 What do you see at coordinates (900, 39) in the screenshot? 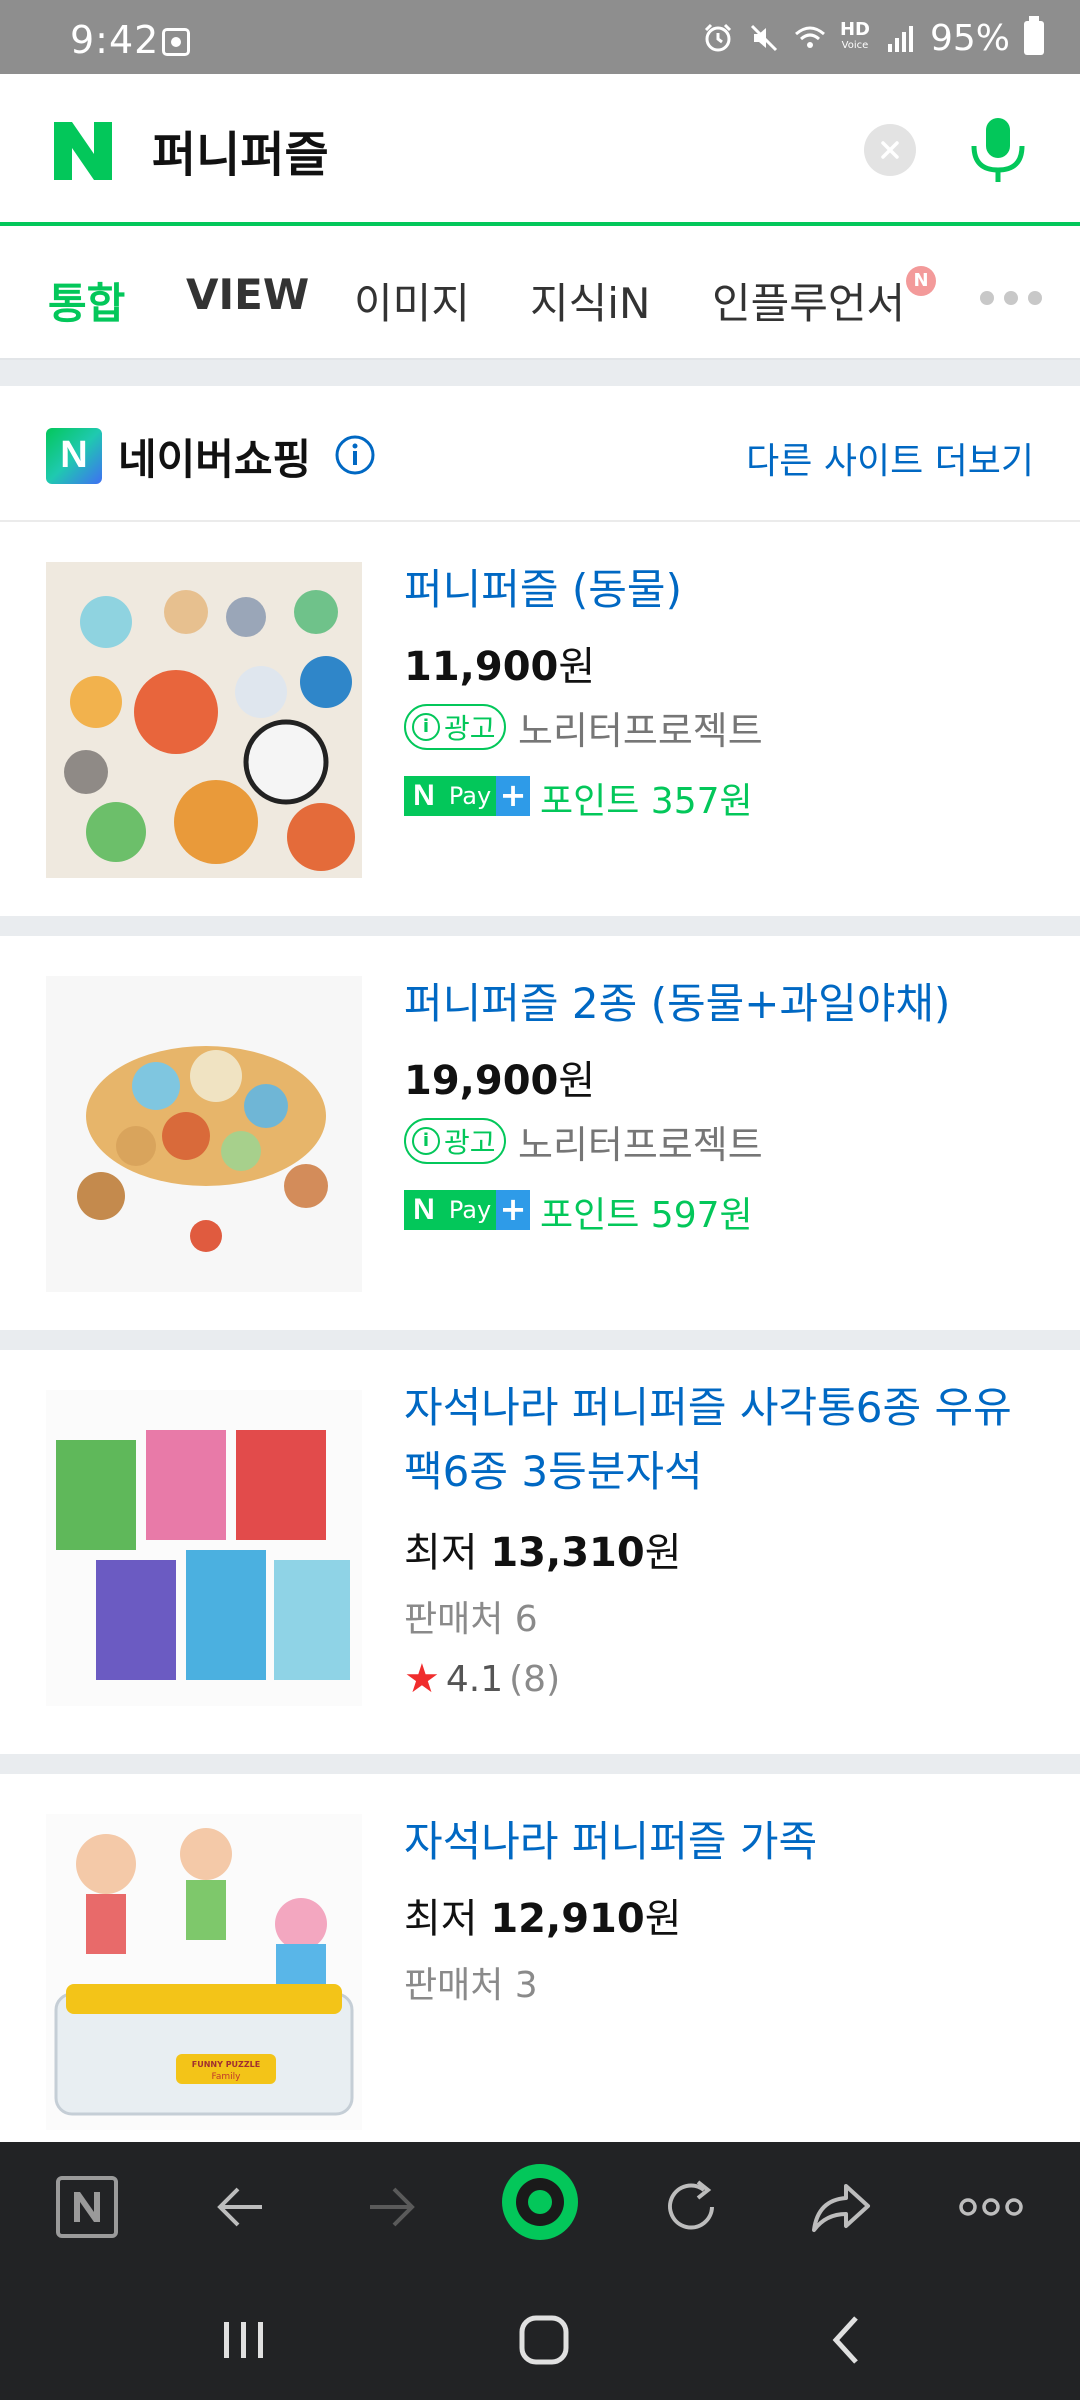
I see `signal-icon` at bounding box center [900, 39].